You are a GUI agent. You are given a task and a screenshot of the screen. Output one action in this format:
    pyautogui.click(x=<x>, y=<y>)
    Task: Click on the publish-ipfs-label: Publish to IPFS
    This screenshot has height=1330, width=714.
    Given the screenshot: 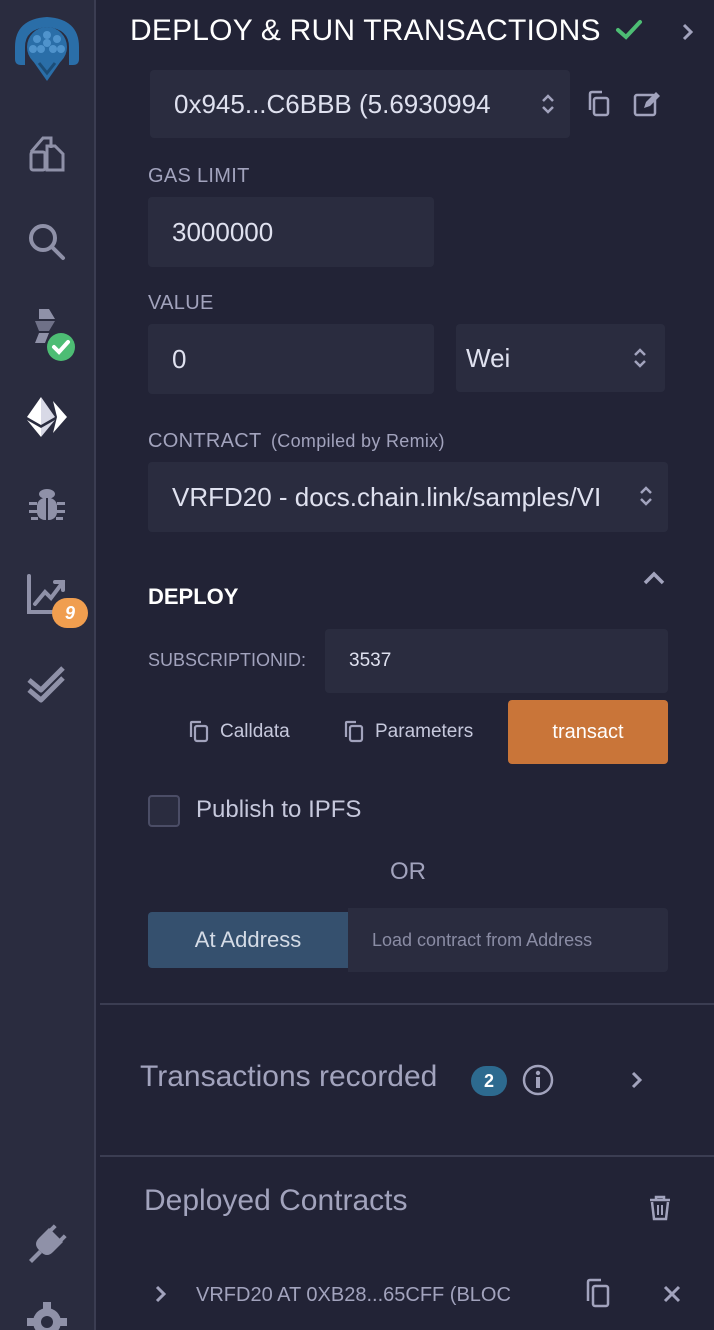 What is the action you would take?
    pyautogui.click(x=279, y=809)
    